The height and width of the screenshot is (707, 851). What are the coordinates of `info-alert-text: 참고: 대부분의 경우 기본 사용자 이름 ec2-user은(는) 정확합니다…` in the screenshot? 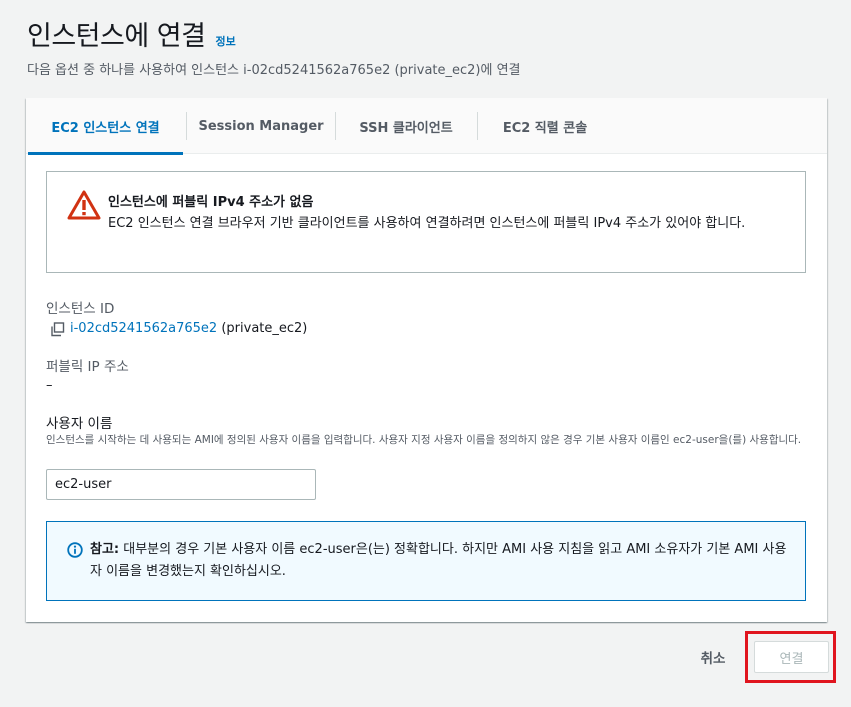 It's located at (440, 561).